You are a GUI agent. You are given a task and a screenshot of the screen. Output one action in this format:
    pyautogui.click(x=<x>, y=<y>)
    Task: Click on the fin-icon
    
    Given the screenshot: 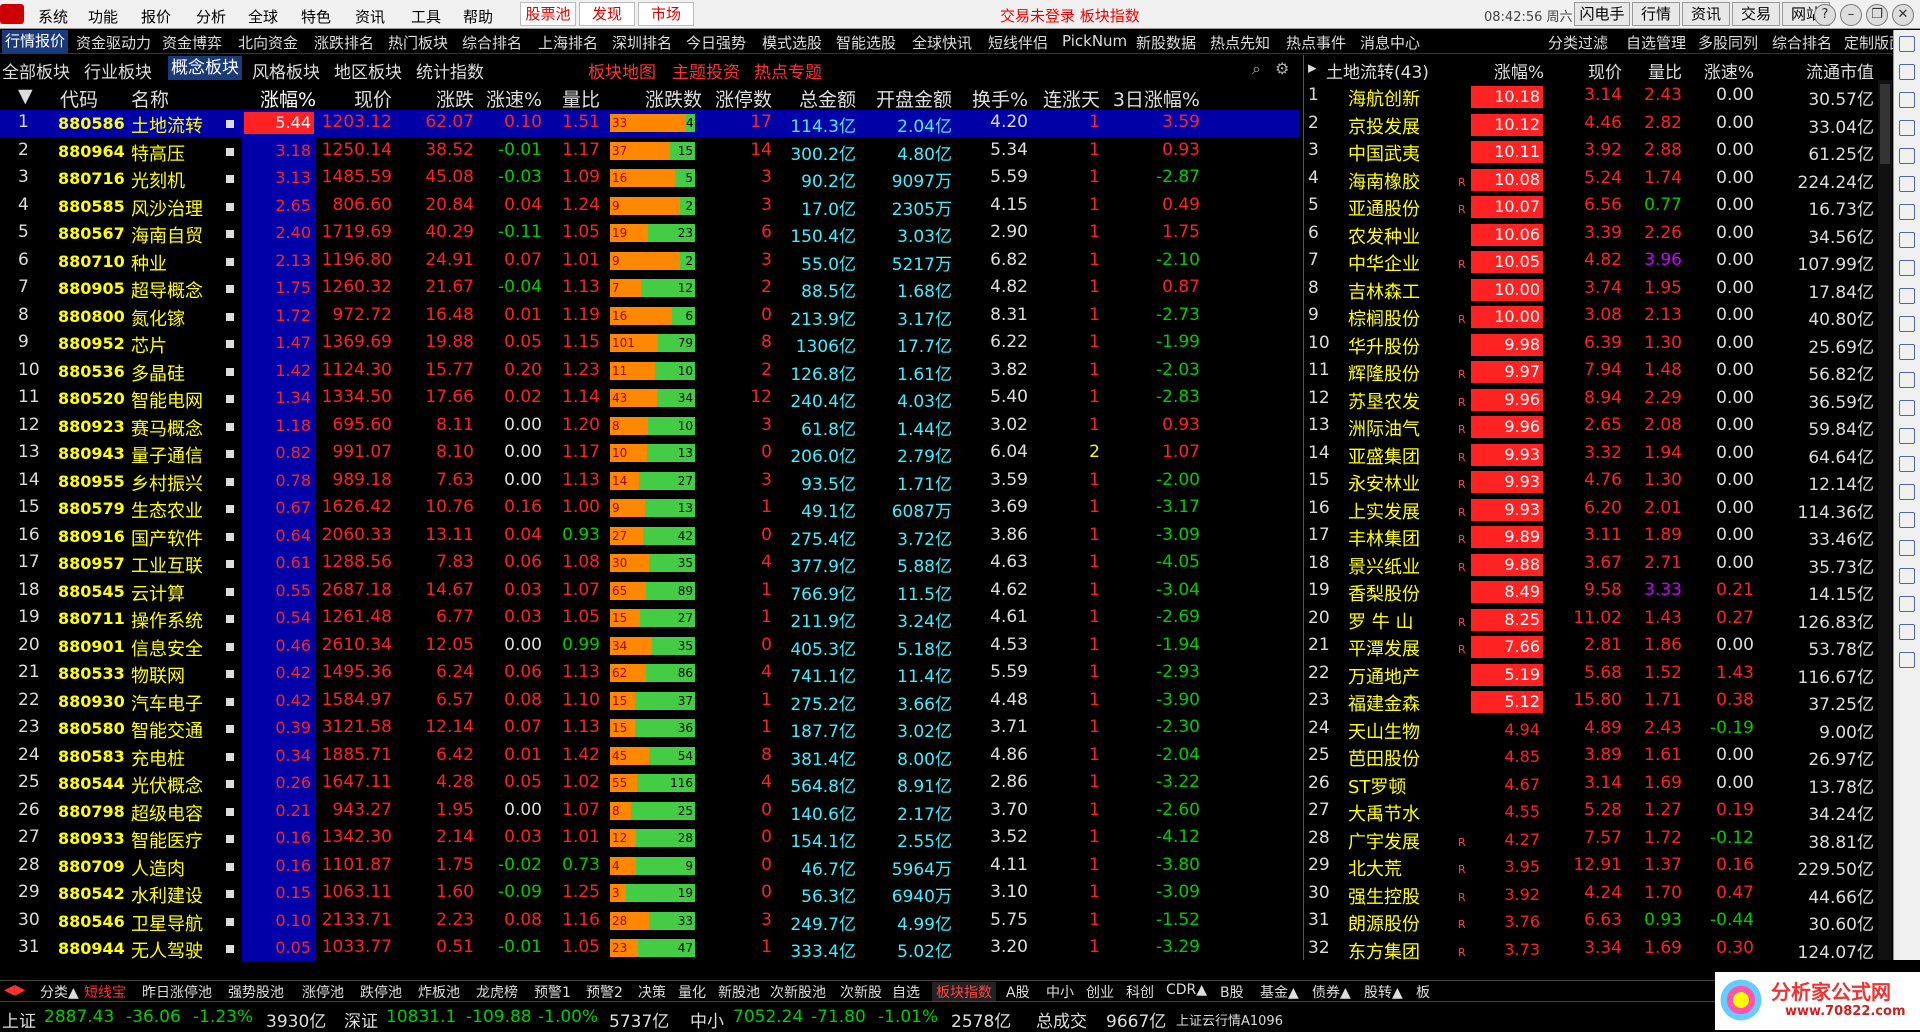 What is the action you would take?
    pyautogui.click(x=1907, y=380)
    